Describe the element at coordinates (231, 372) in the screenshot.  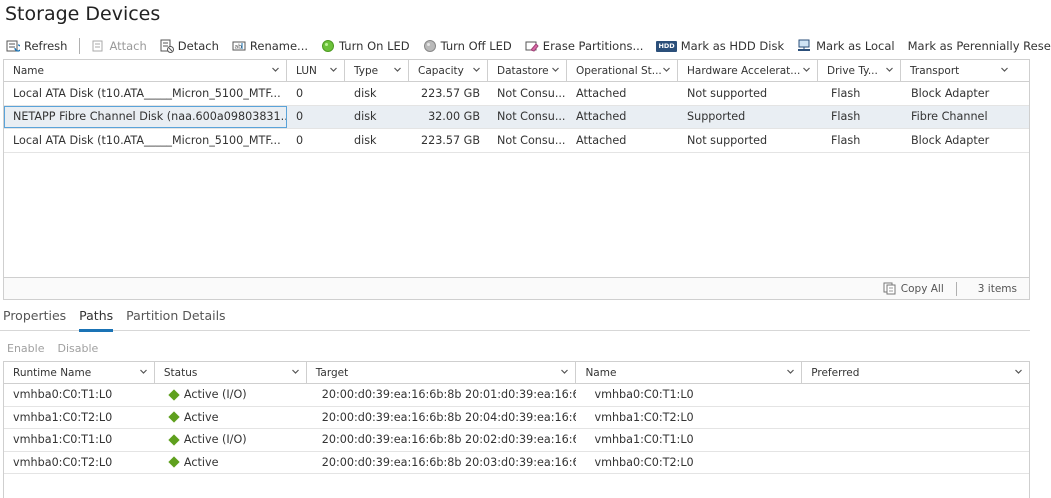
I see `column-header-status: Status` at that location.